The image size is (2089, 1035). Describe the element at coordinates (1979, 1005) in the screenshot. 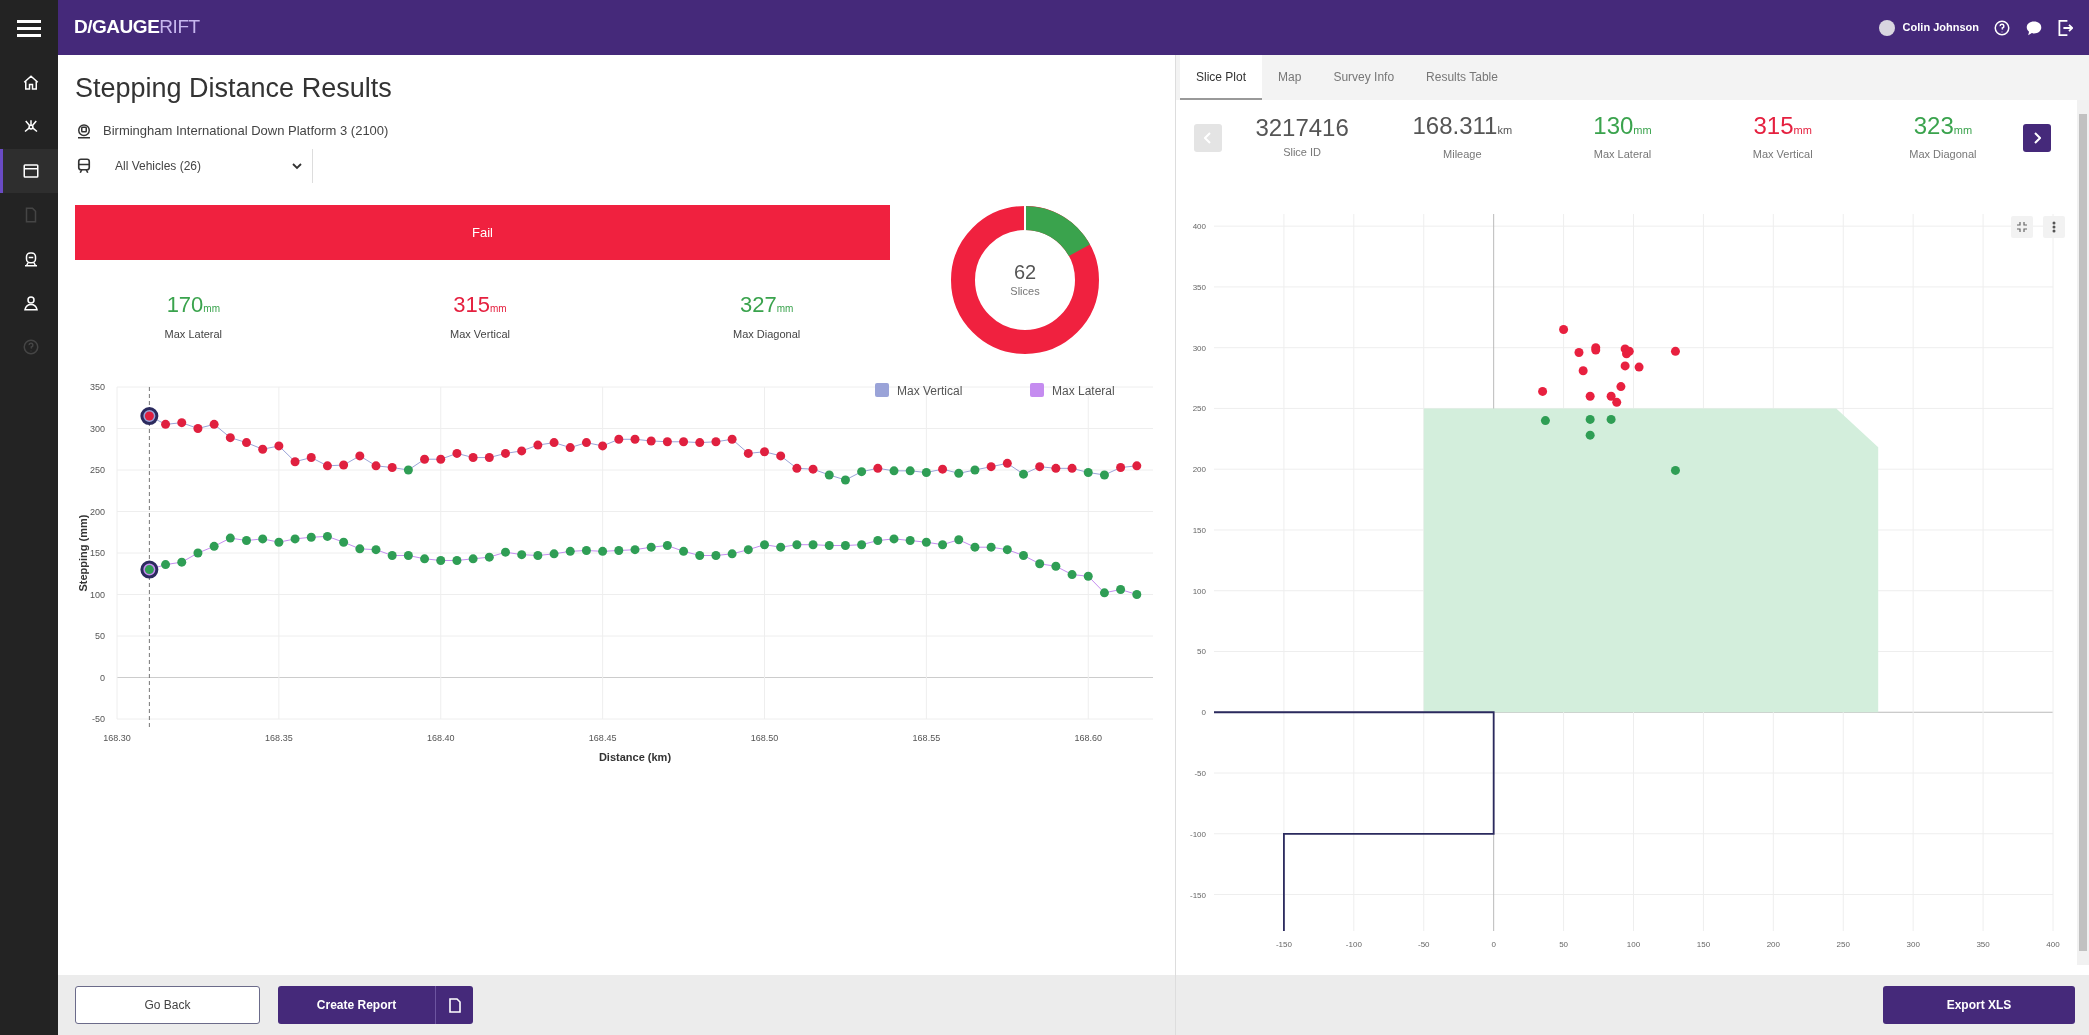

I see `export-button: Export XLS` at that location.